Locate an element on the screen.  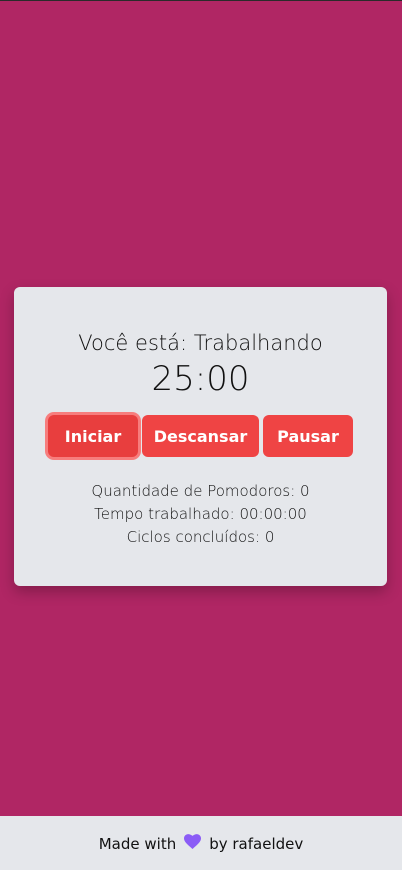
author-text: by rafaeldev is located at coordinates (256, 843).